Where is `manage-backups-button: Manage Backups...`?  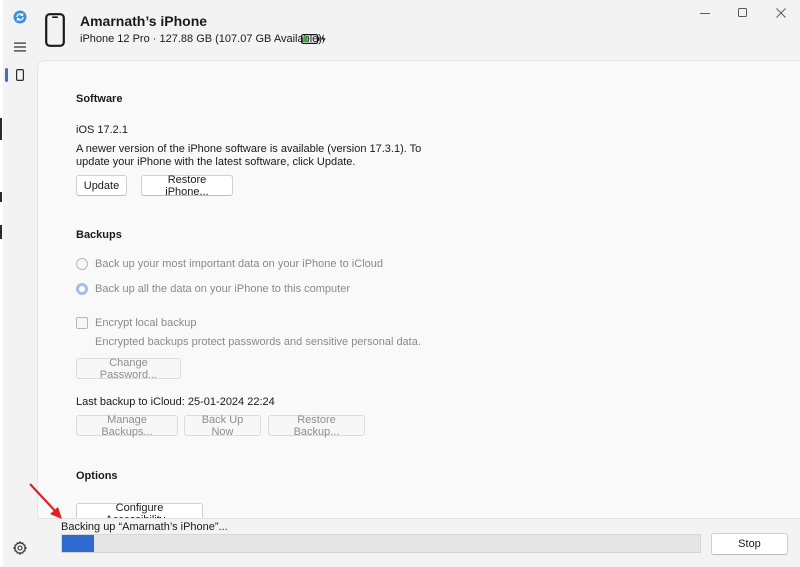
manage-backups-button: Manage Backups... is located at coordinates (127, 426).